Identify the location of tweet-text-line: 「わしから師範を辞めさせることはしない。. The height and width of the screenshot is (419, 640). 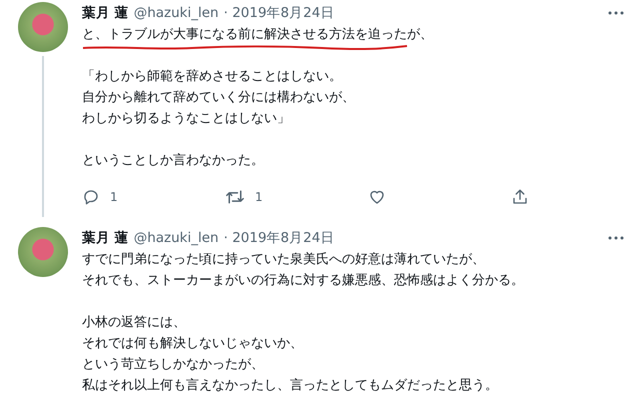
(212, 77).